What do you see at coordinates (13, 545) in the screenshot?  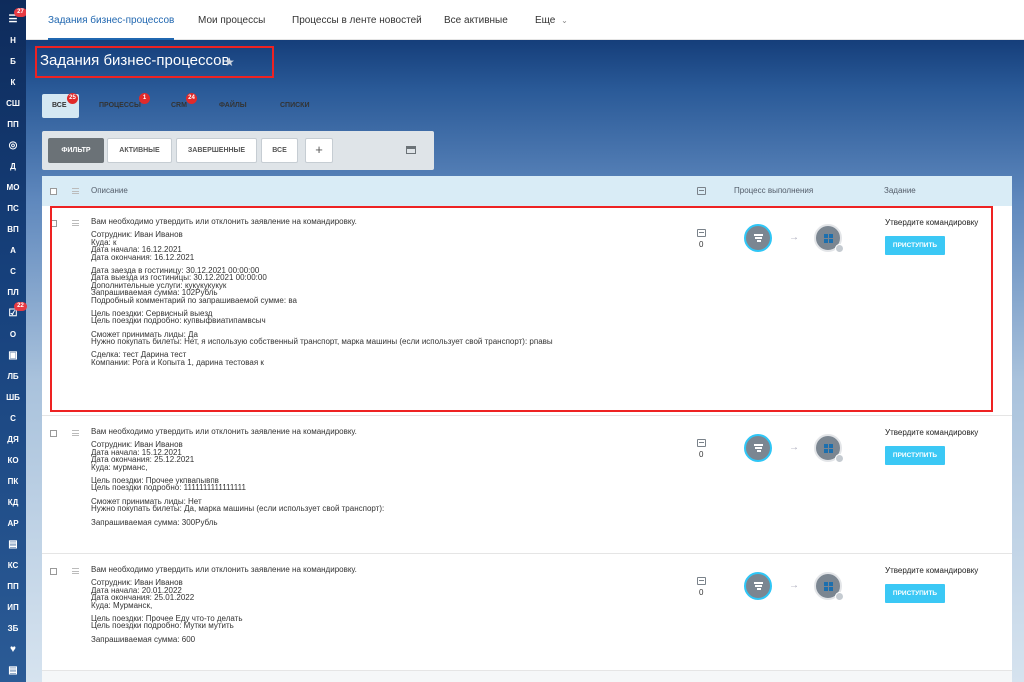 I see `document-icon: ▤` at bounding box center [13, 545].